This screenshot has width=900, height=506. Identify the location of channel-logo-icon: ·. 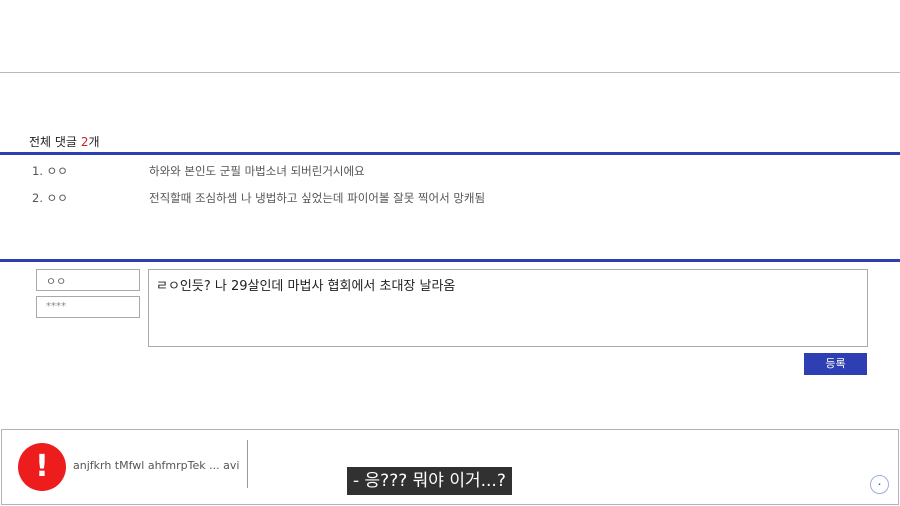
(879, 484).